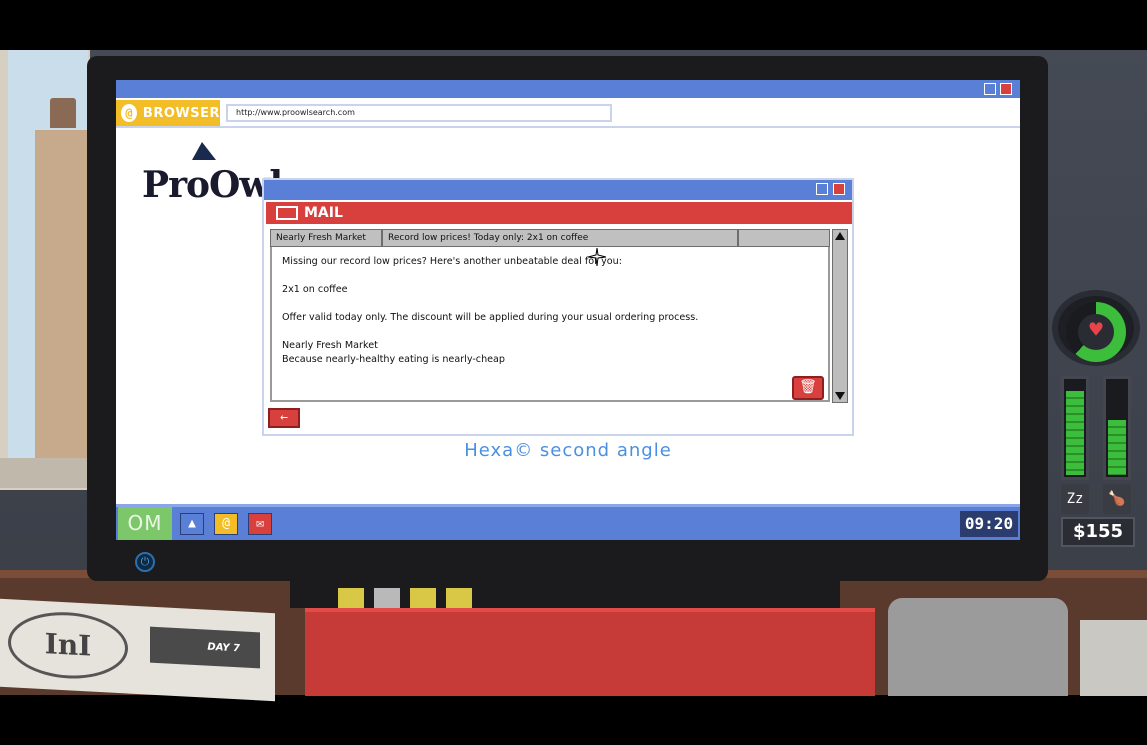  I want to click on telephone, so click(978, 647).